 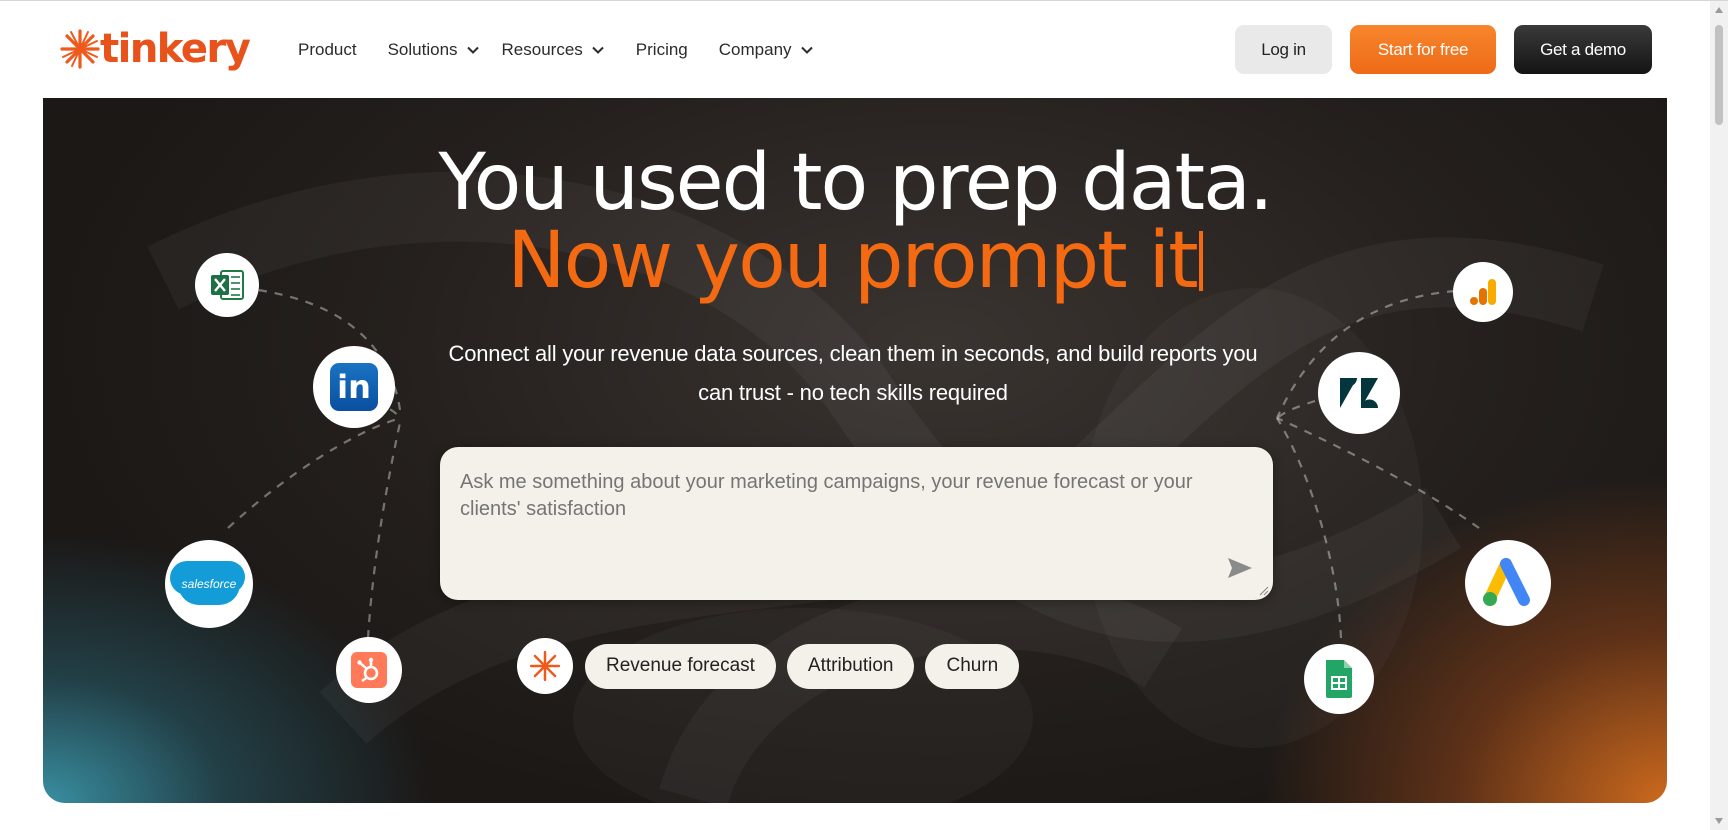 I want to click on suggestion-chips: Revenue forecast Attribution Churn, so click(x=773, y=666).